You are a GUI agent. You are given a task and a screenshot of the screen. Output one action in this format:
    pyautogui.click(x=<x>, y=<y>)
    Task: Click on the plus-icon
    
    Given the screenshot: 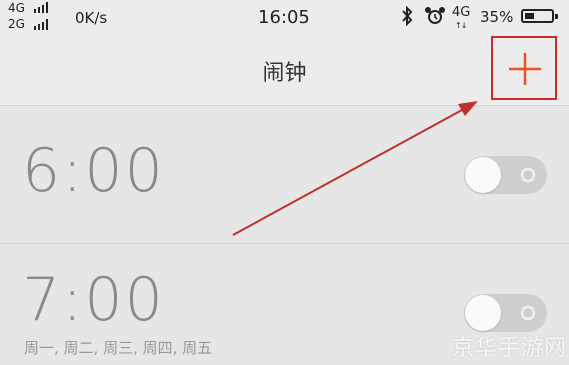 What is the action you would take?
    pyautogui.click(x=525, y=69)
    